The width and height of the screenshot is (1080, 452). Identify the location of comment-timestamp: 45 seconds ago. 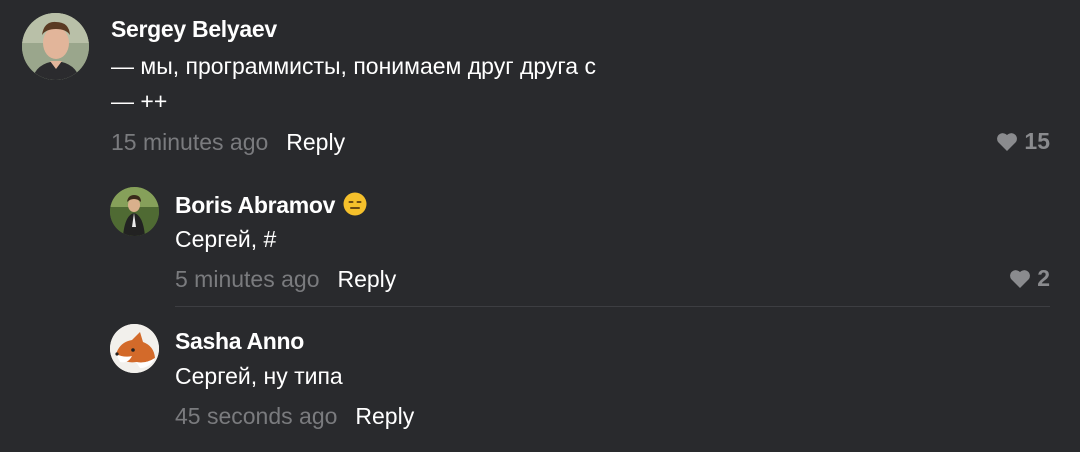
(256, 416).